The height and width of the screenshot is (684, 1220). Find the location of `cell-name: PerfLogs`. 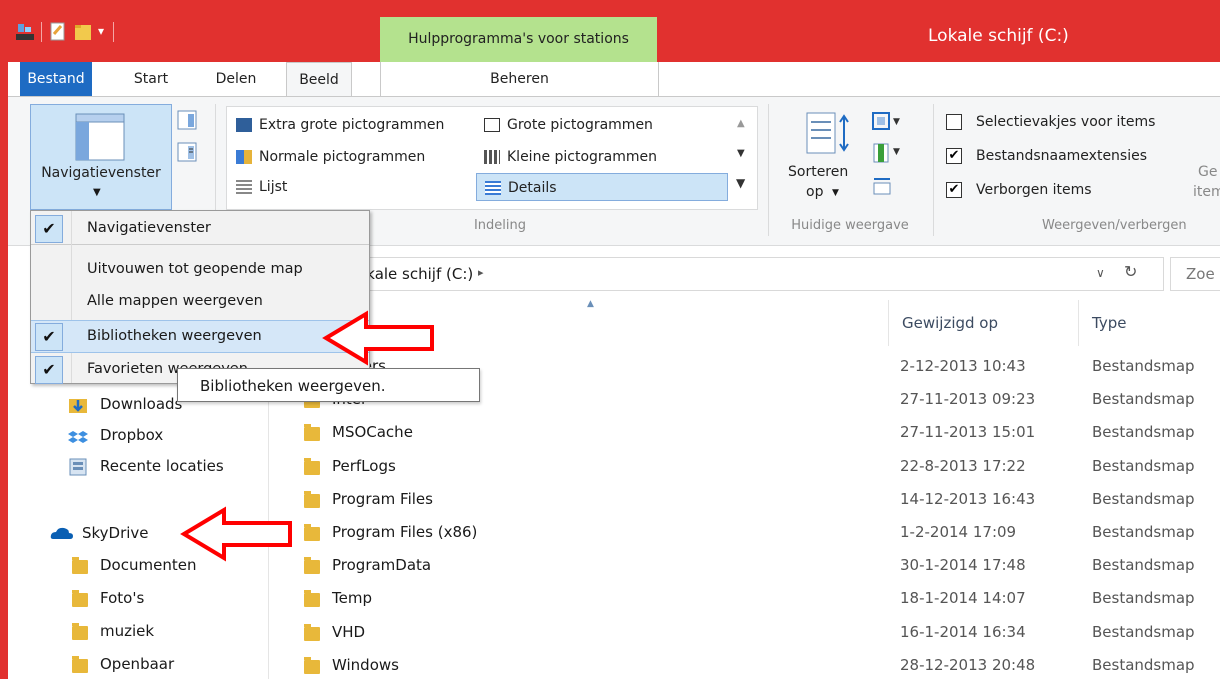

cell-name: PerfLogs is located at coordinates (364, 466).